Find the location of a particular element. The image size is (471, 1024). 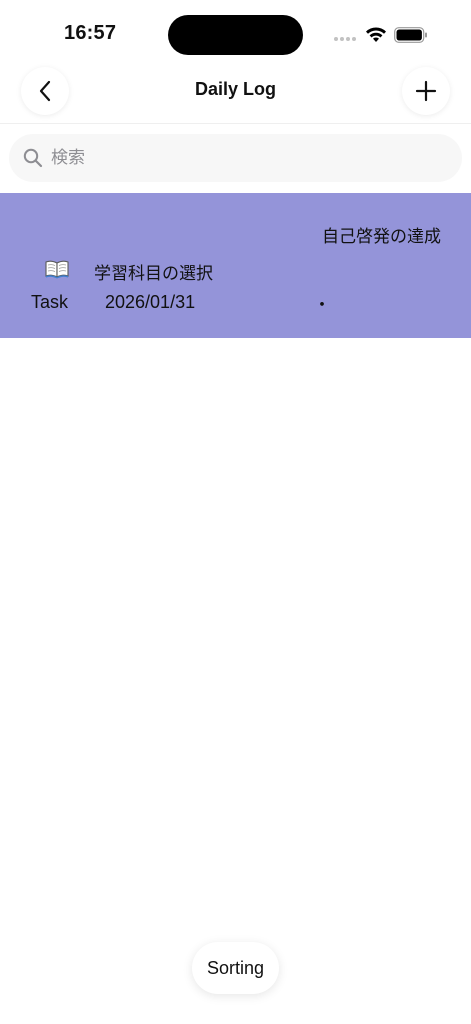

search-input is located at coordinates (241, 158).